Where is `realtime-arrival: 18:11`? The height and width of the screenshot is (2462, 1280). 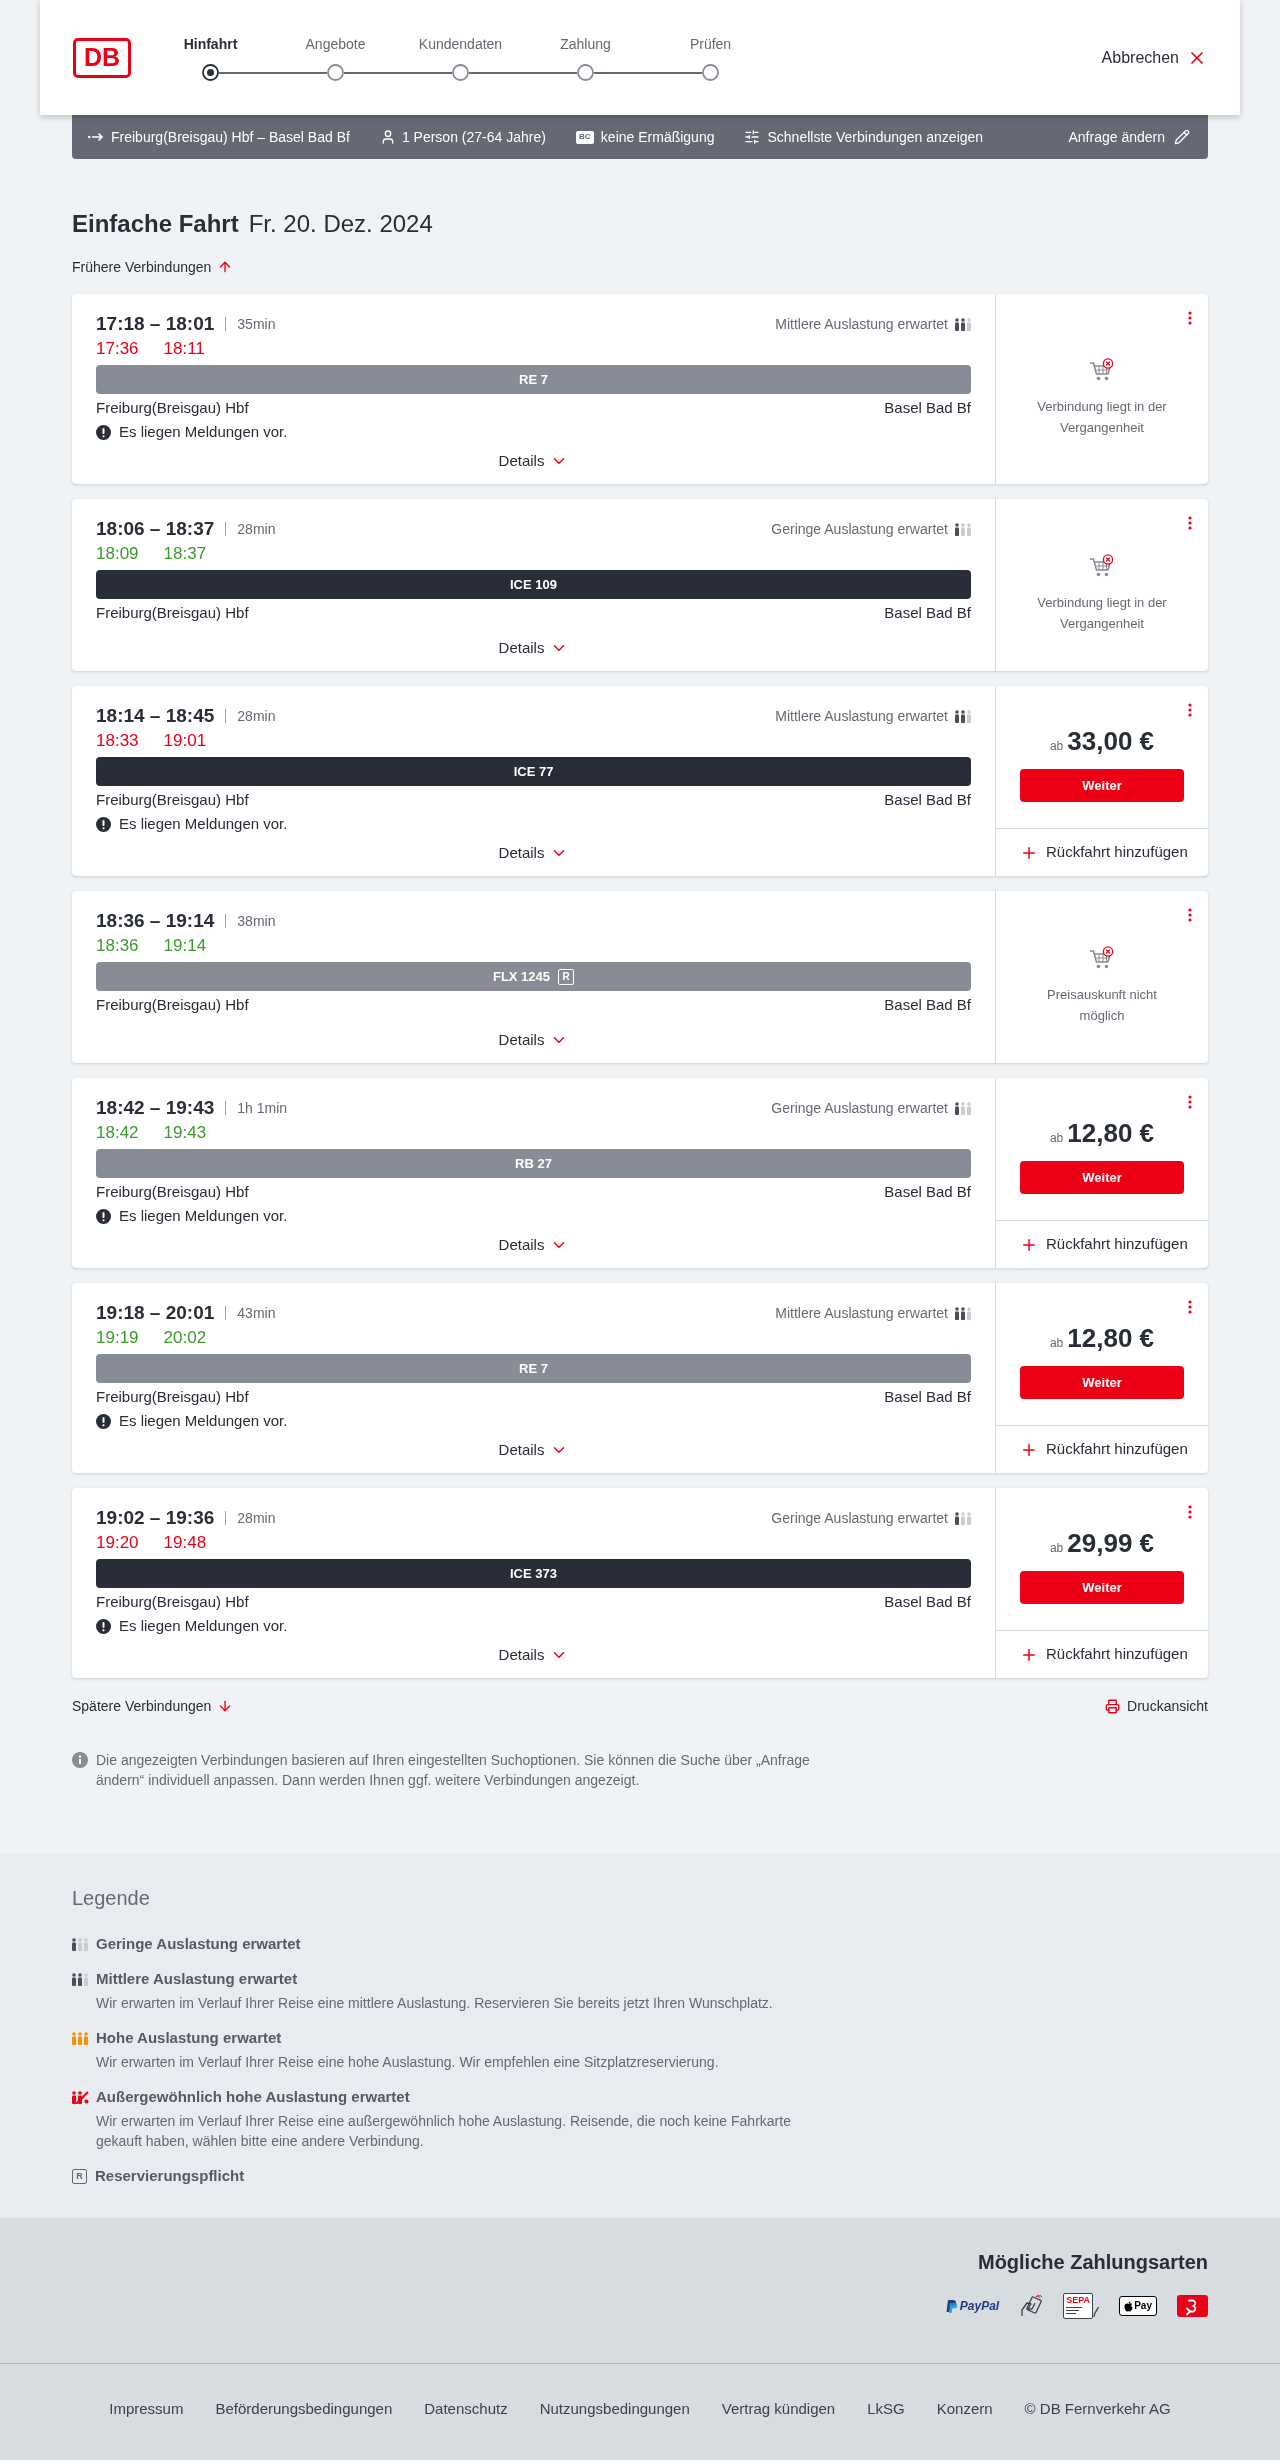 realtime-arrival: 18:11 is located at coordinates (184, 349).